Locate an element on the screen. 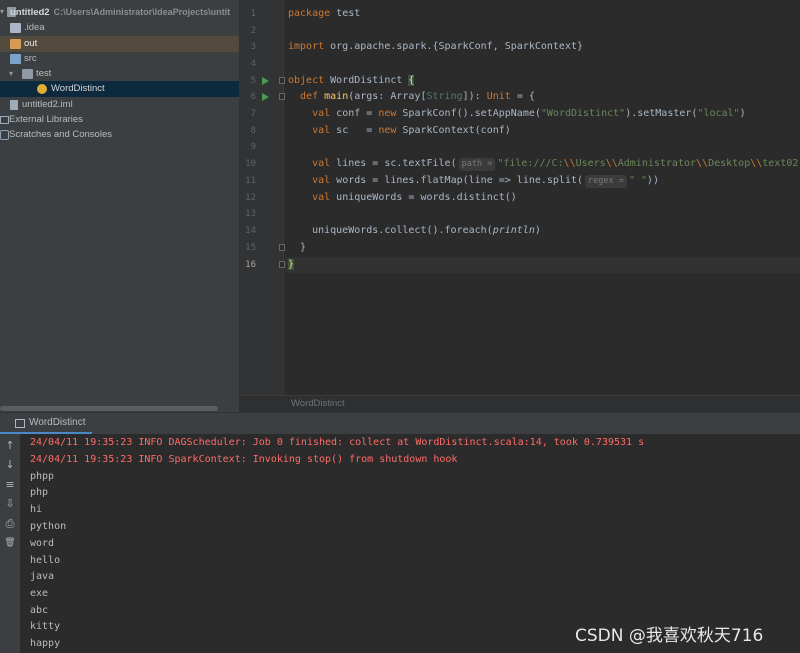 The image size is (800, 653). tree-item-src: src is located at coordinates (119, 59).